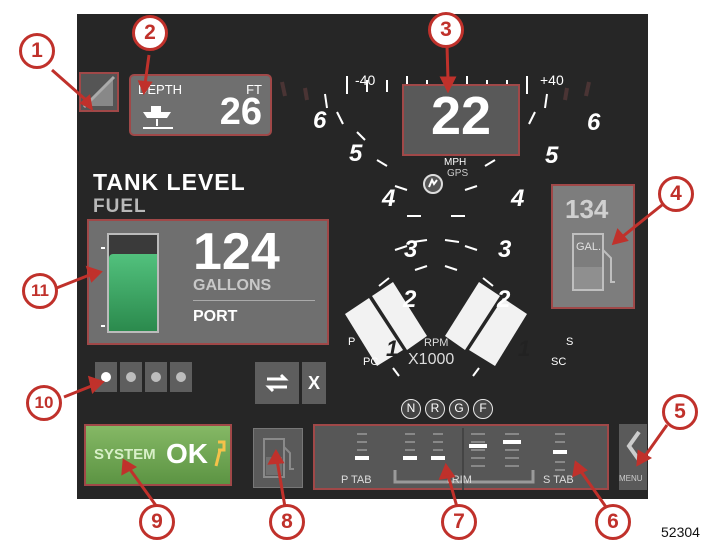  I want to click on callout-7: 7, so click(459, 522).